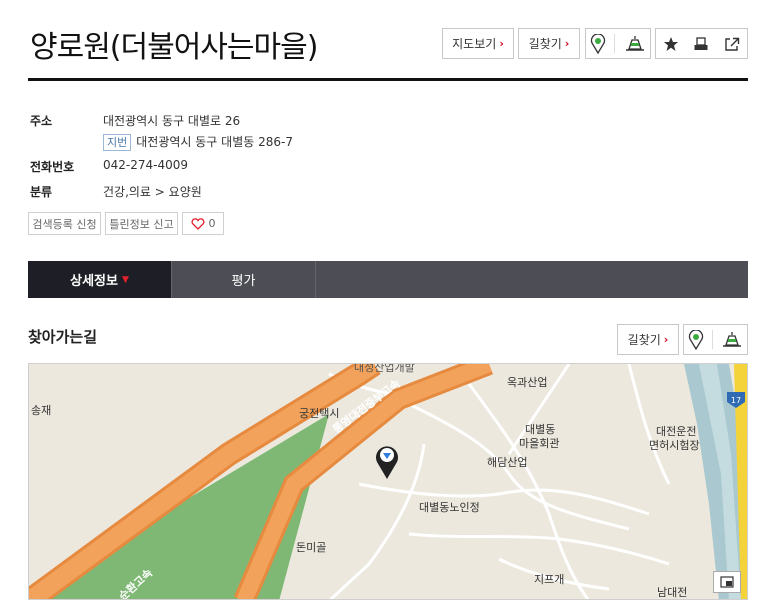 The image size is (758, 613). What do you see at coordinates (280, 168) in the screenshot?
I see `phone-row: 전화번호 042-274-4009` at bounding box center [280, 168].